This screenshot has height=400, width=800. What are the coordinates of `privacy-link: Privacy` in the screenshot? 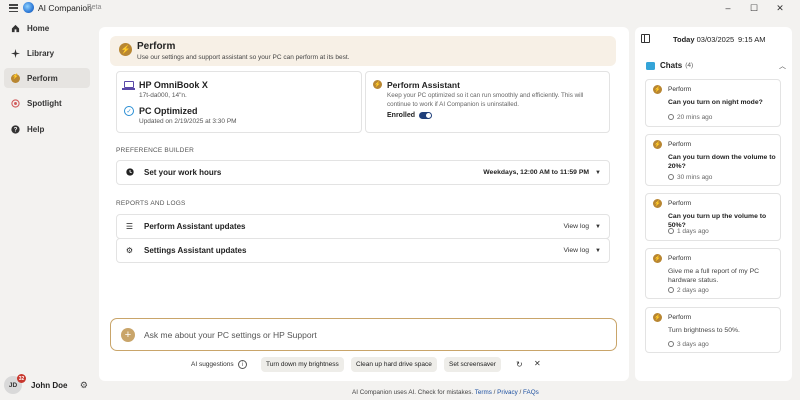 It's located at (507, 392).